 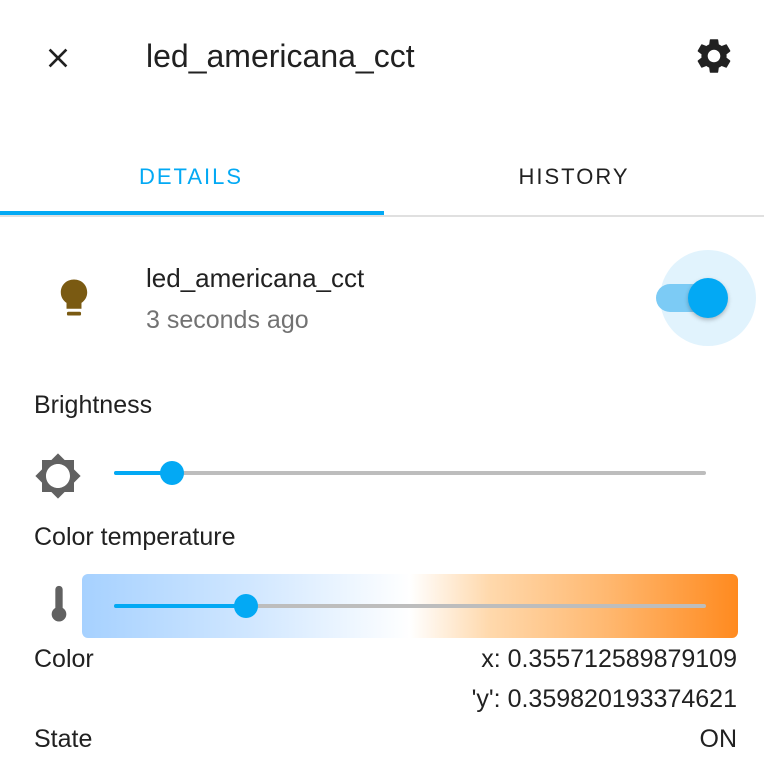 What do you see at coordinates (573, 177) in the screenshot?
I see `tab-history: HISTORY` at bounding box center [573, 177].